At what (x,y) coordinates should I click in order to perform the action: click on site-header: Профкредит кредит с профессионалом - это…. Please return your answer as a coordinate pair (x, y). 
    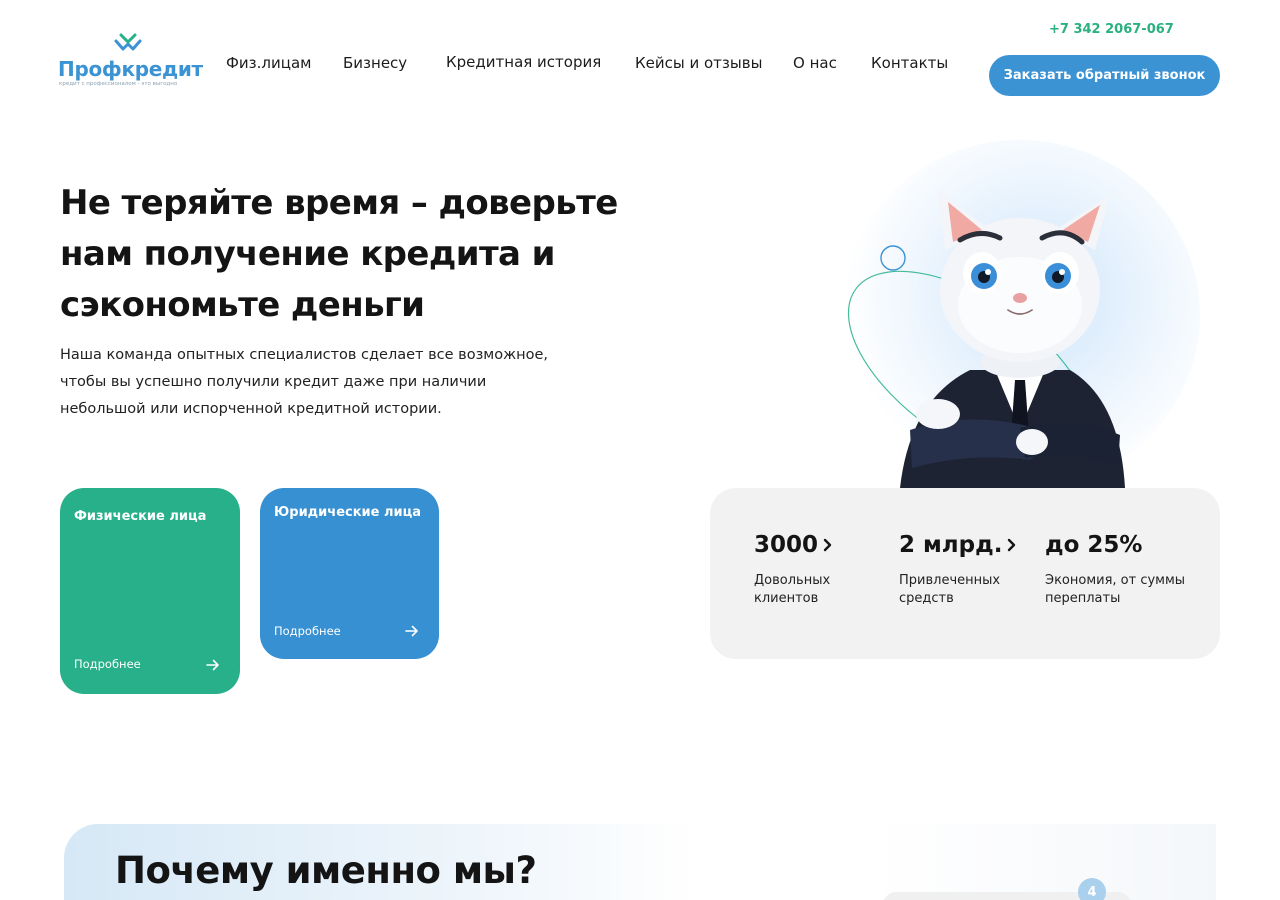
    Looking at the image, I should click on (640, 60).